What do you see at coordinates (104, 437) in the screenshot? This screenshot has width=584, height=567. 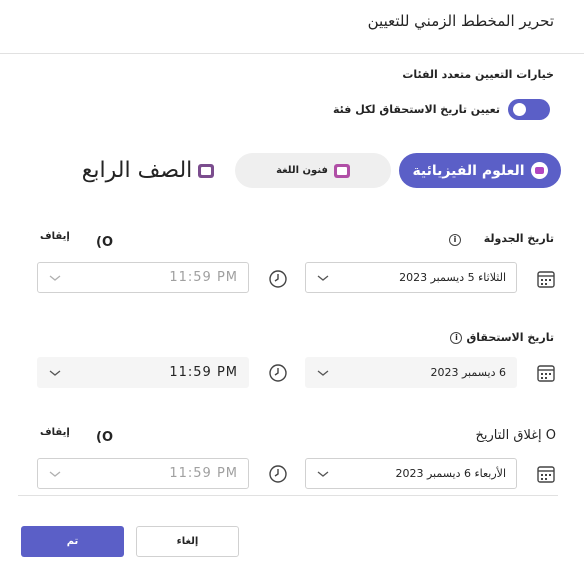 I see `close-toggle-text: (O` at bounding box center [104, 437].